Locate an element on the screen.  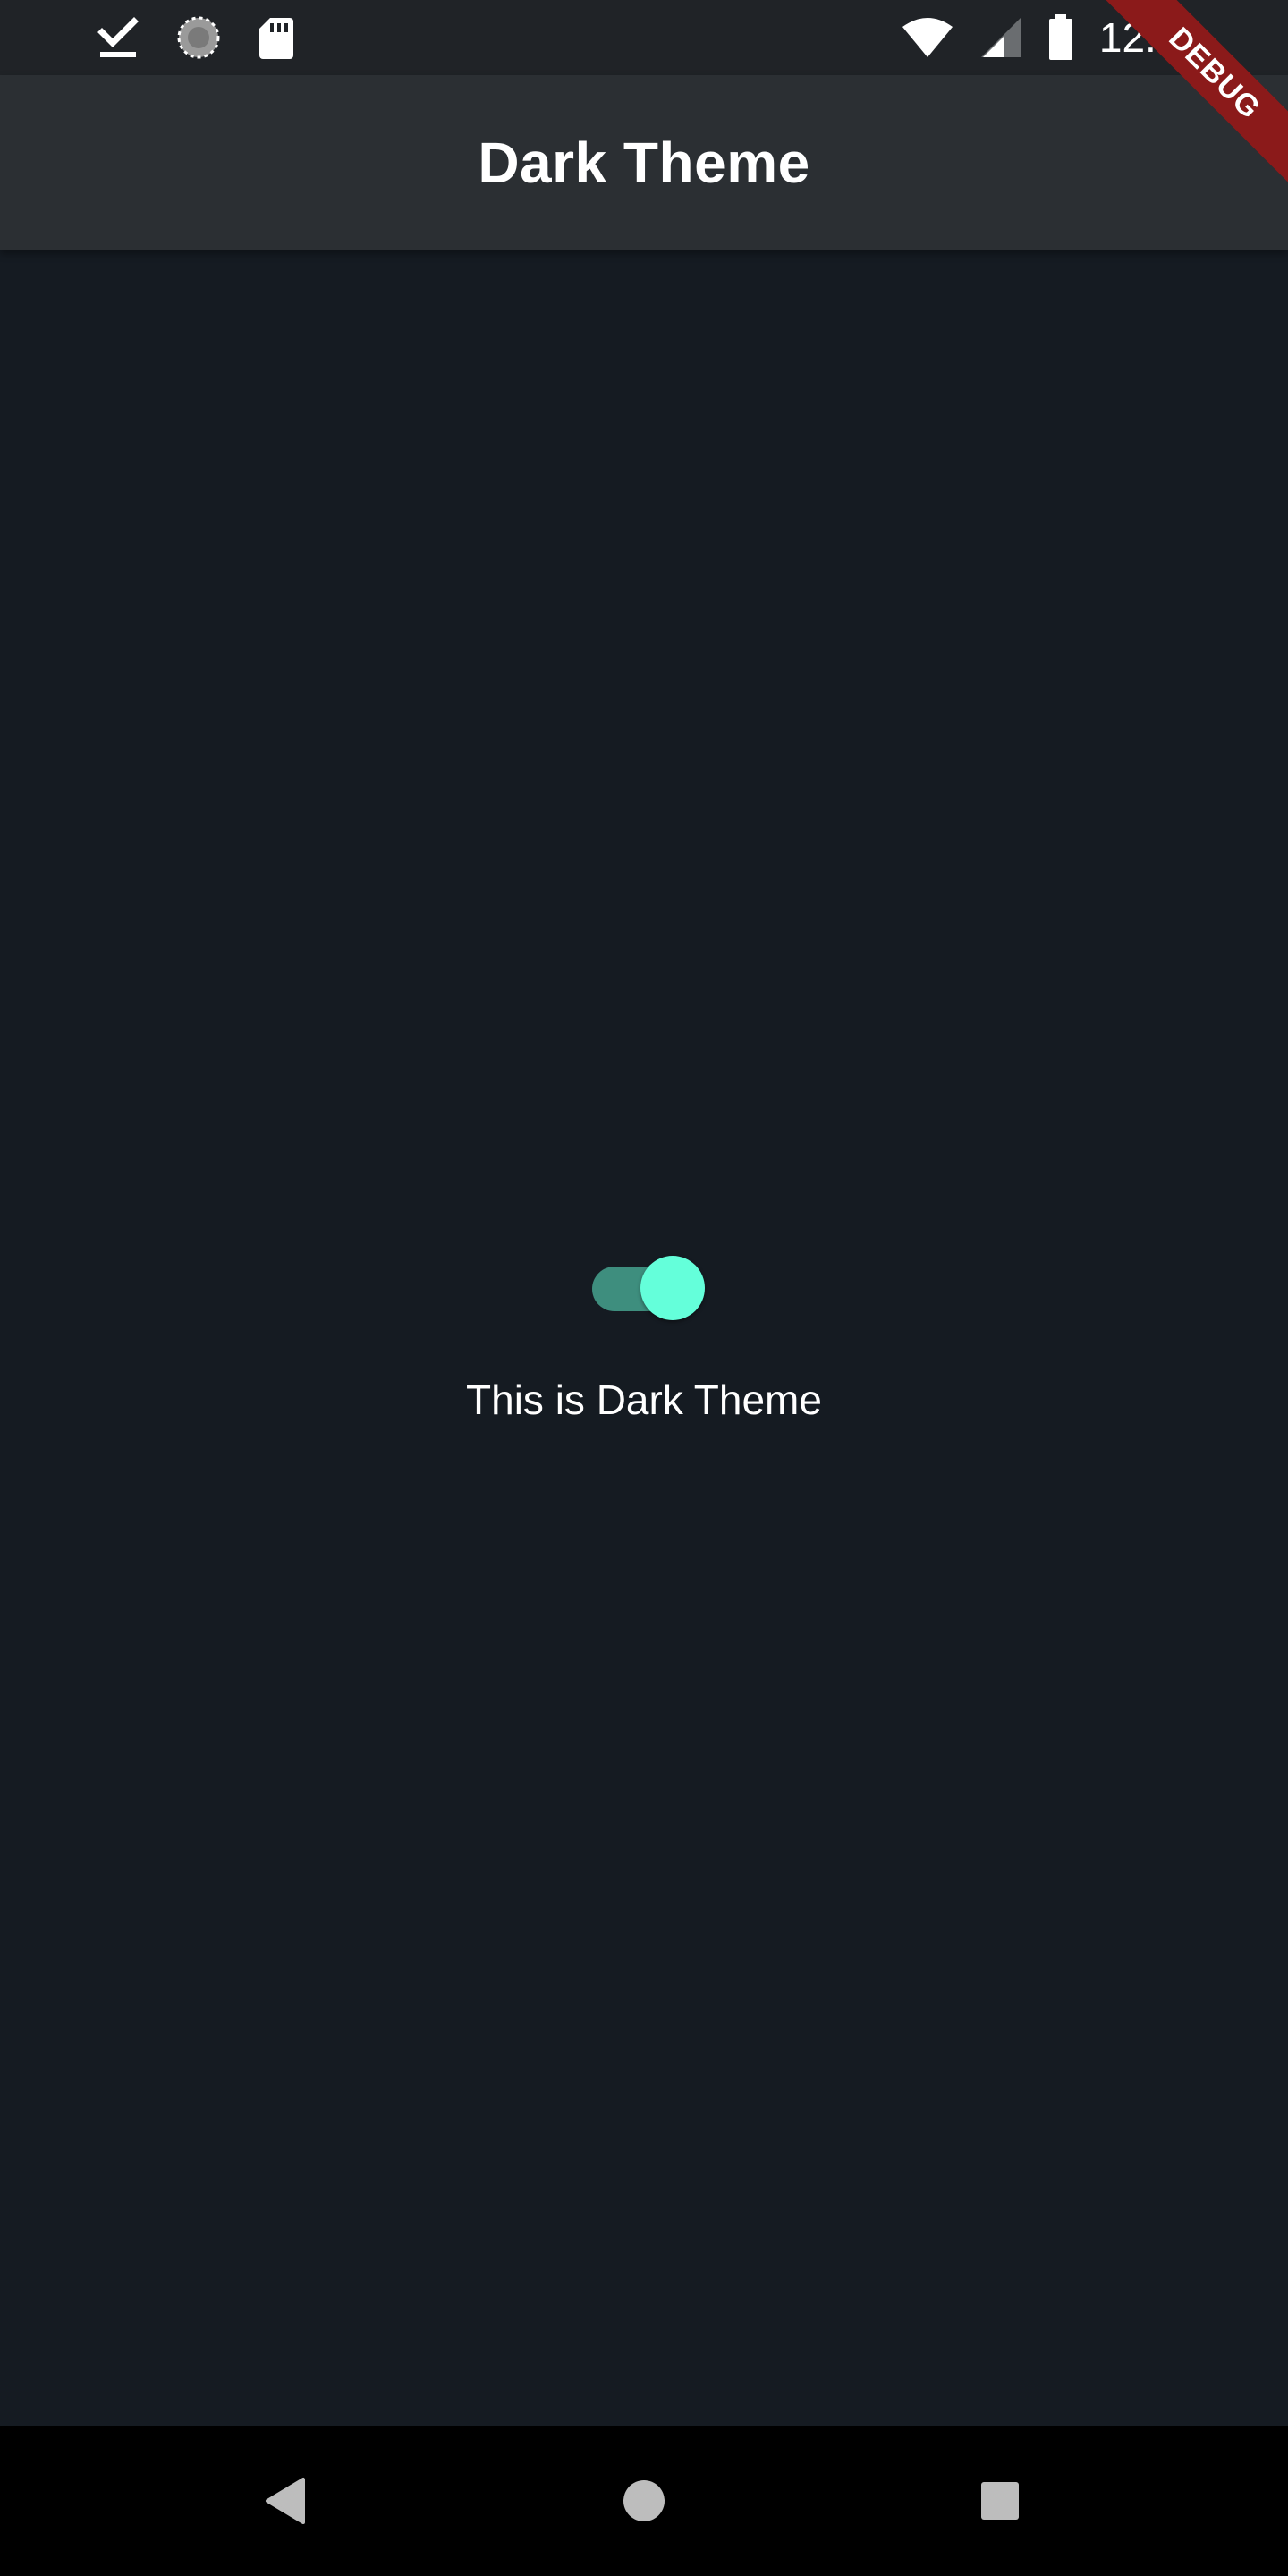
battery-icon is located at coordinates (1060, 37).